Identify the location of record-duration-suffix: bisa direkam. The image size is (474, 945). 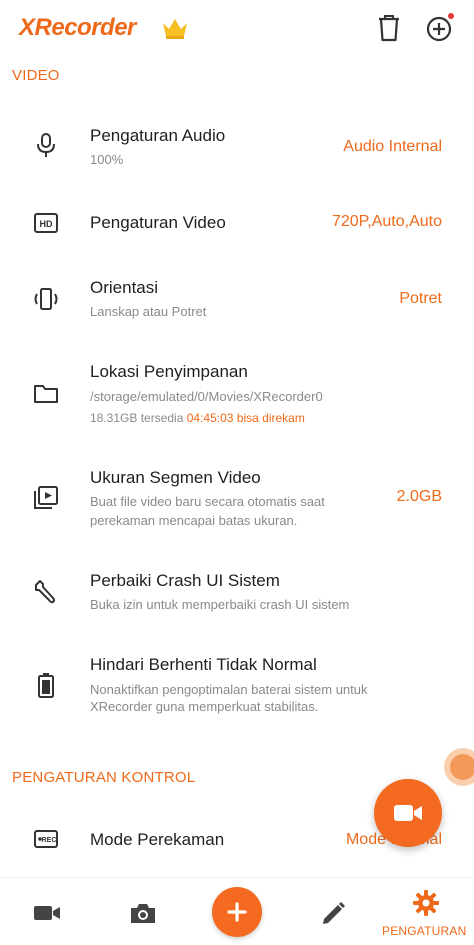
(270, 418).